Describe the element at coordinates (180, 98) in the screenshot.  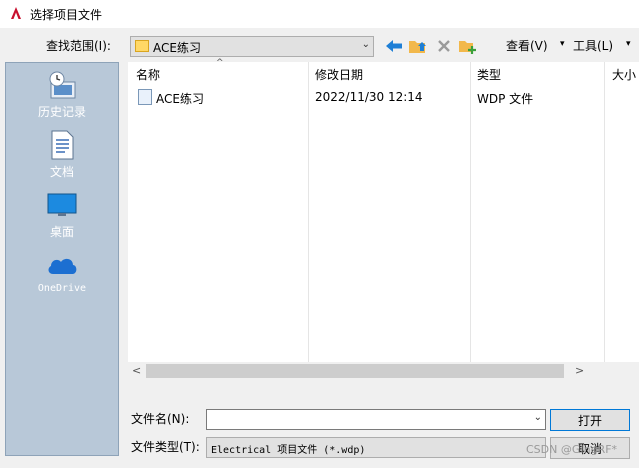
I see `file-name: ACE练习` at that location.